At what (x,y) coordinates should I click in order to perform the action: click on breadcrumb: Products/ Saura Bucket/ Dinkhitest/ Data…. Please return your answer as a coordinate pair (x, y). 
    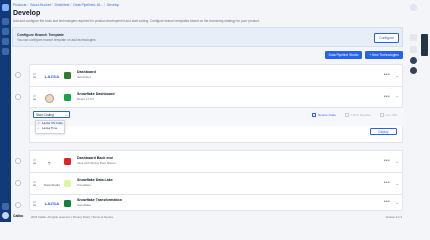
    Looking at the image, I should click on (66, 5).